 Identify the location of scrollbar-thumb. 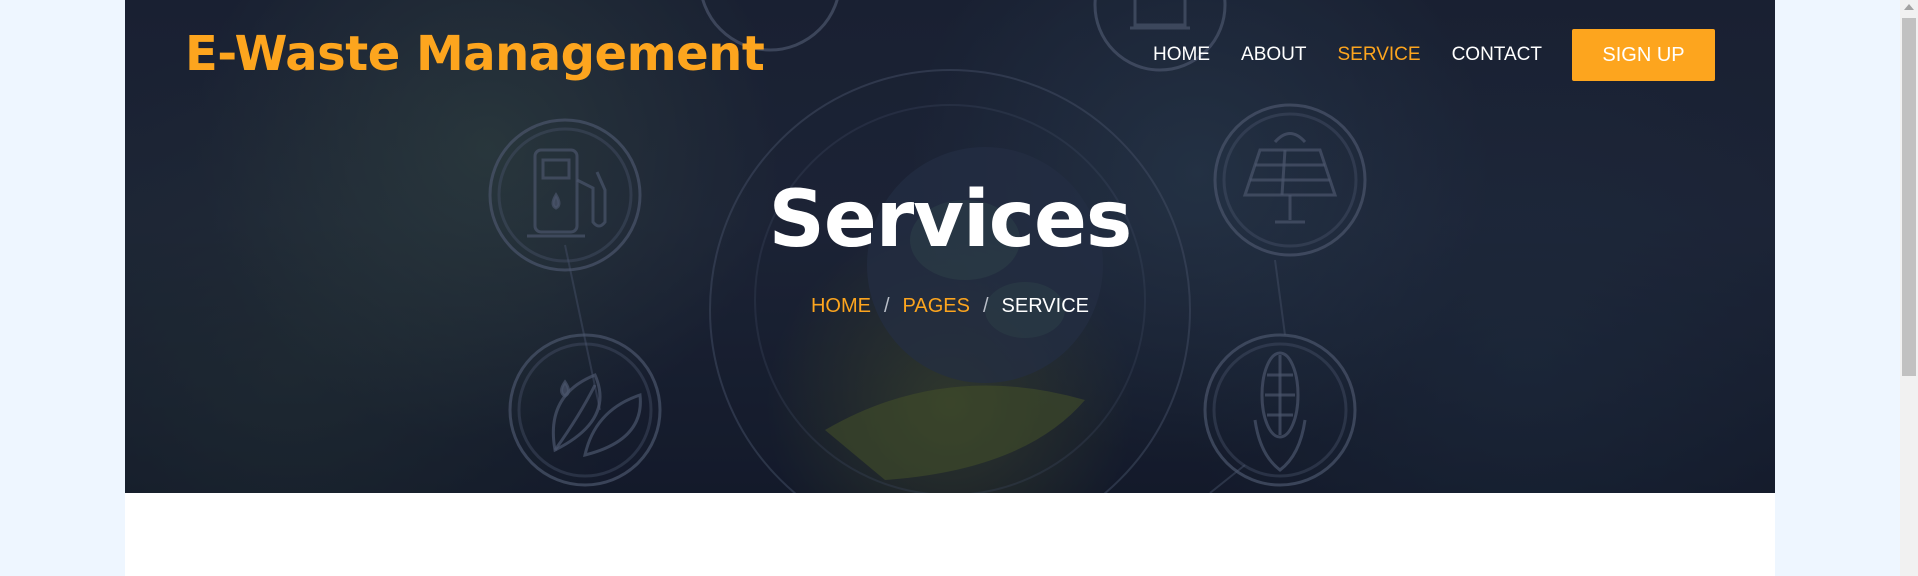
(1909, 197).